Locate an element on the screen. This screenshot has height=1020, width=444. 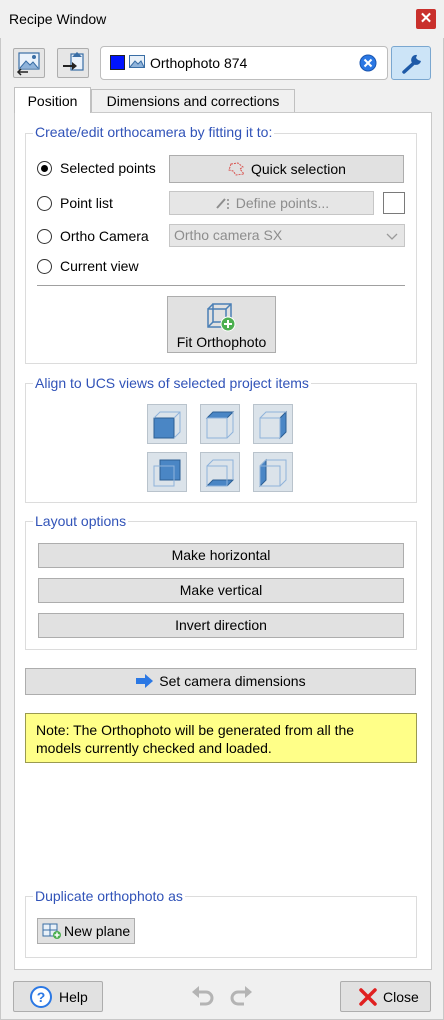
label-point-list: Point list is located at coordinates (86, 203).